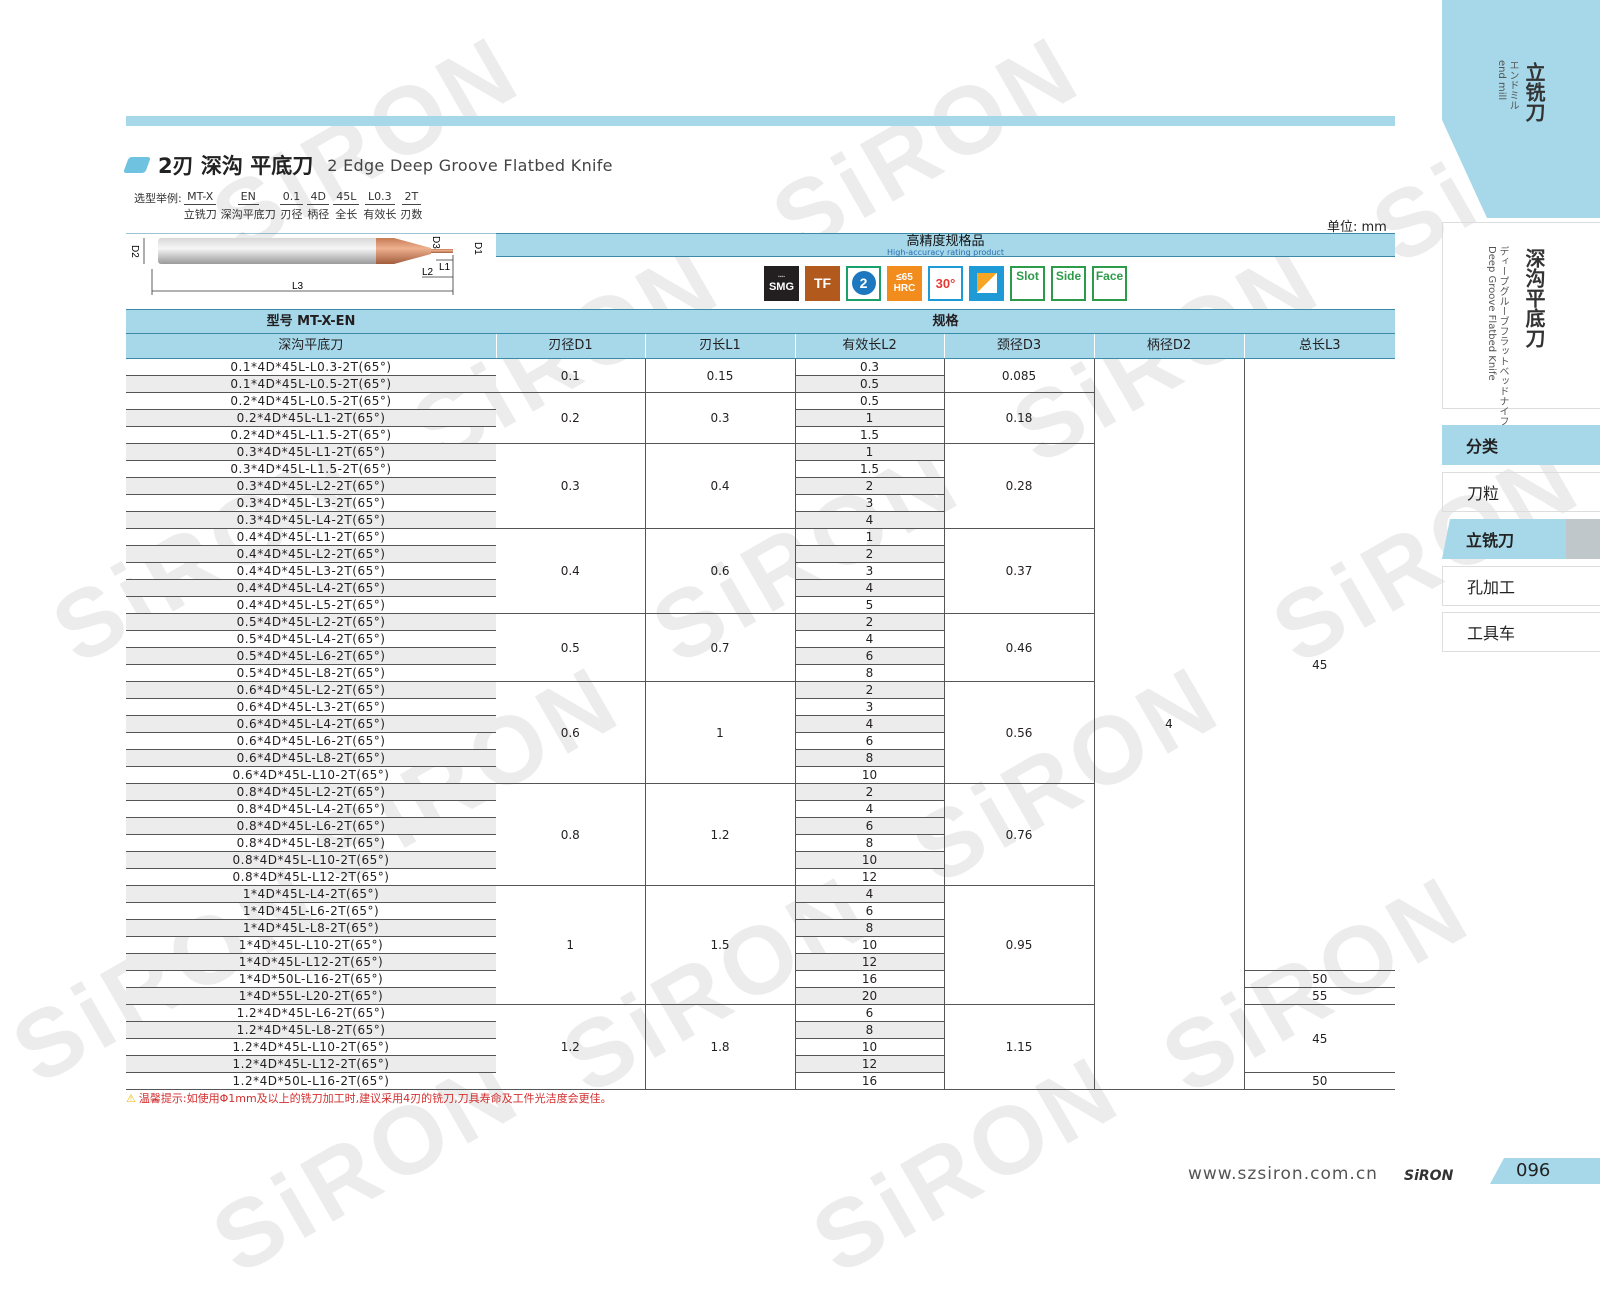 The height and width of the screenshot is (1296, 1600). Describe the element at coordinates (311, 877) in the screenshot. I see `model-cell: 0.8*4D*45L-L12-2T(65°)` at that location.